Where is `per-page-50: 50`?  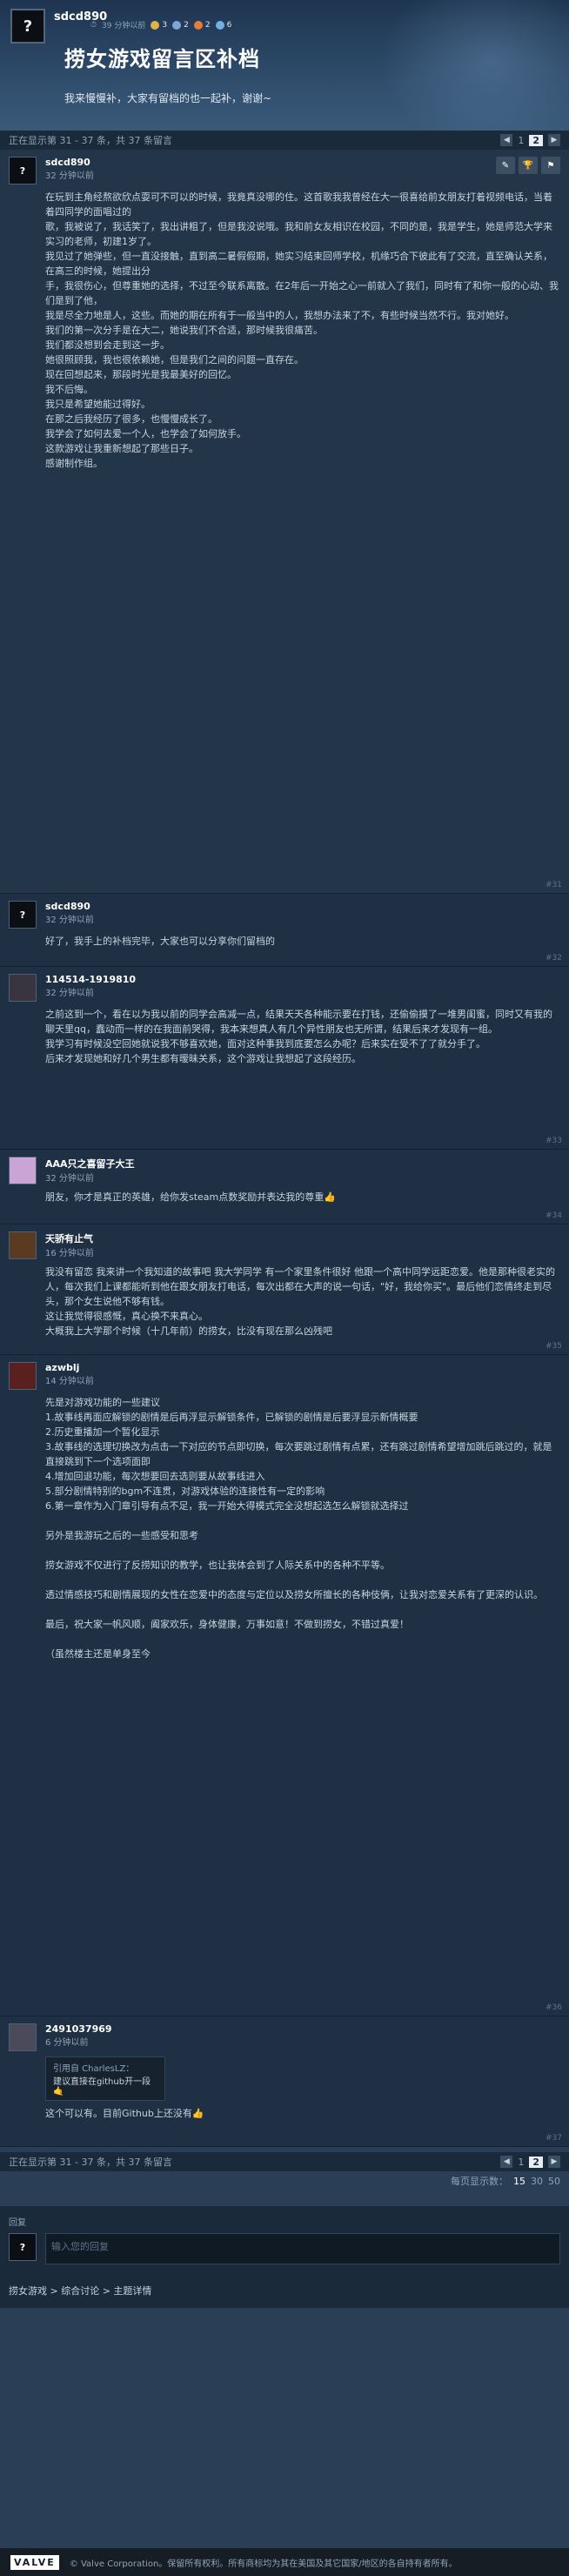
per-page-50: 50 is located at coordinates (554, 2182).